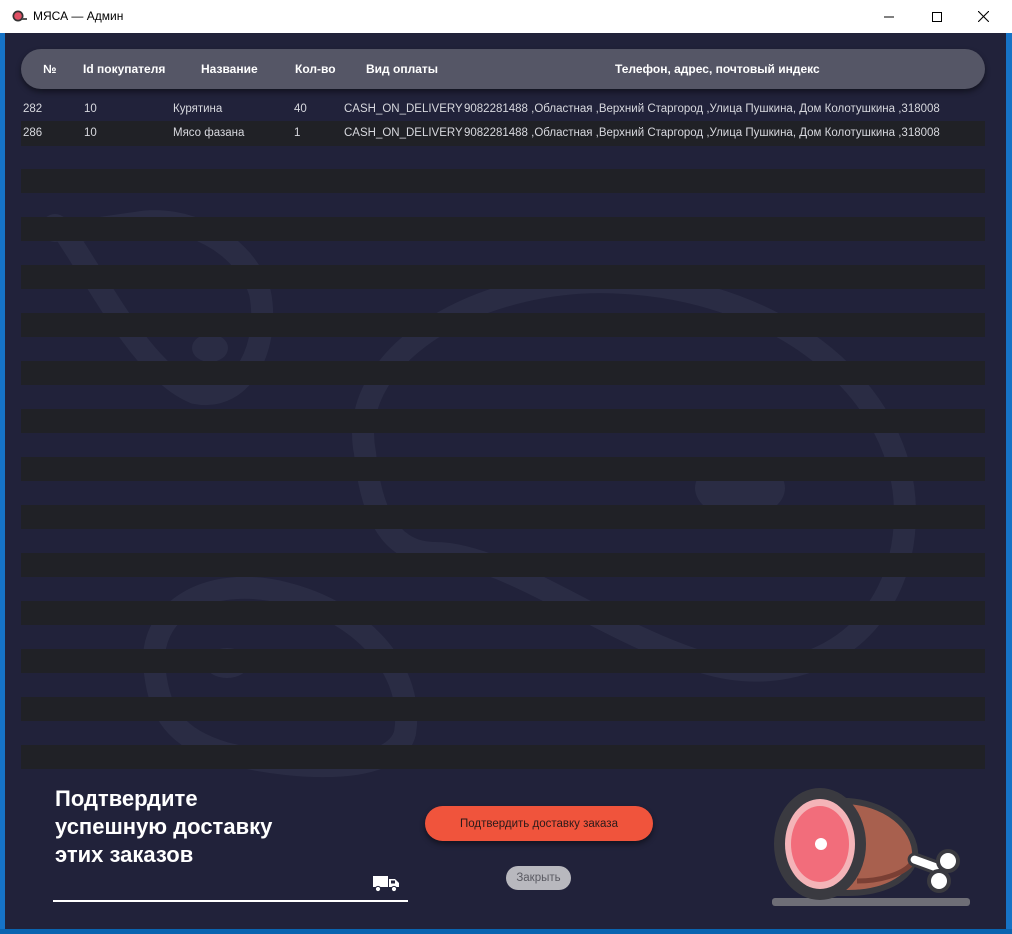 Image resolution: width=1012 pixels, height=934 pixels. I want to click on column-header-customer-id: Id покупателя, so click(124, 69).